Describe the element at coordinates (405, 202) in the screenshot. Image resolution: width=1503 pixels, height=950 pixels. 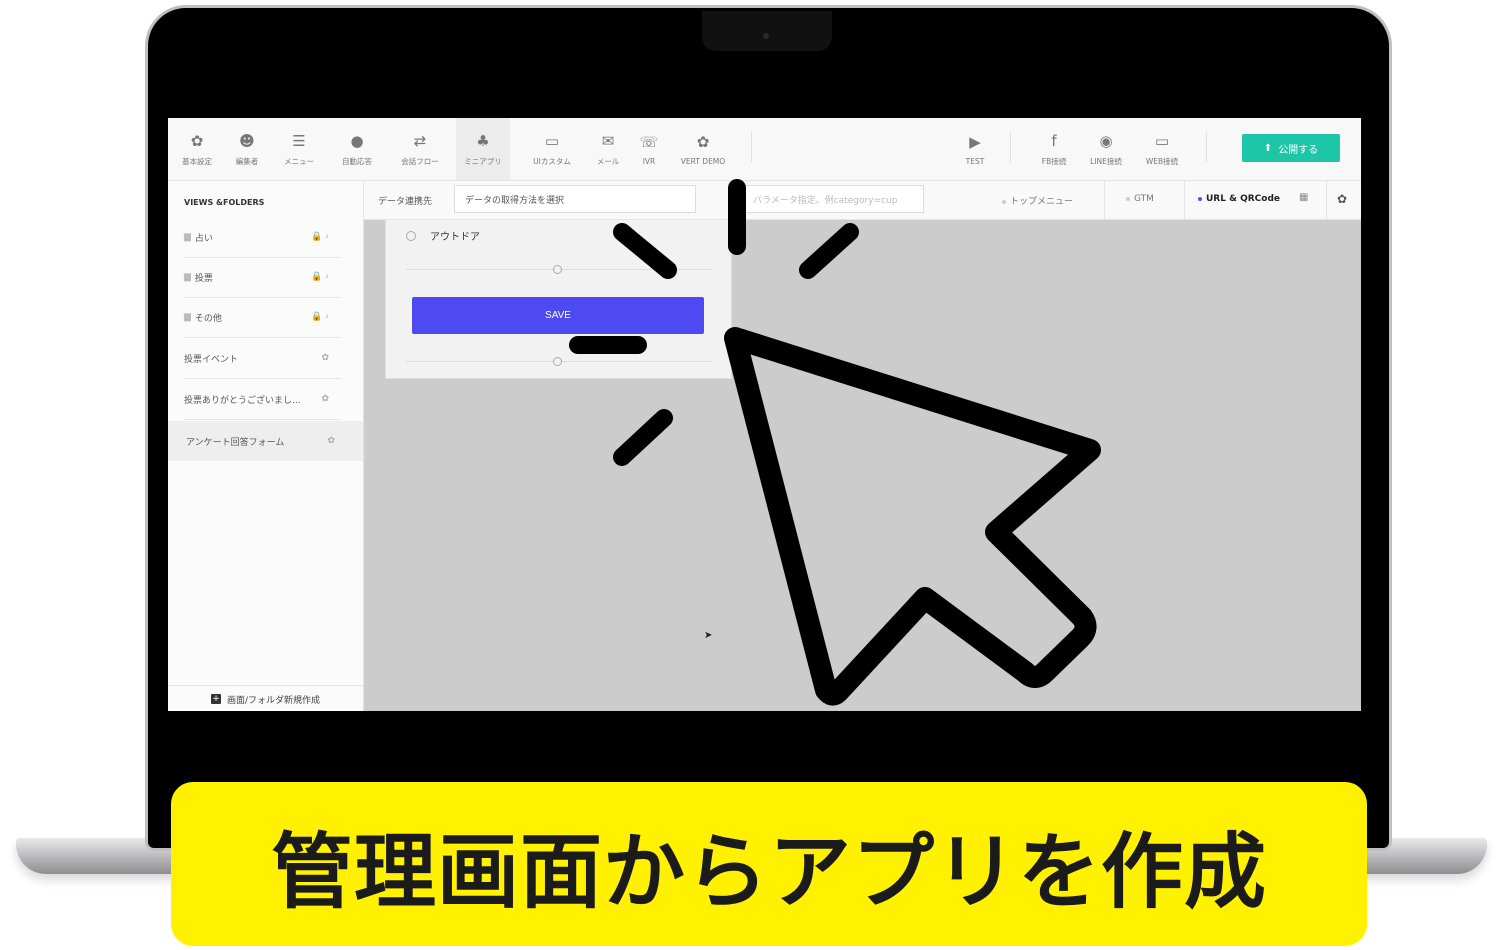
I see `data-link-label: データ連携先` at that location.